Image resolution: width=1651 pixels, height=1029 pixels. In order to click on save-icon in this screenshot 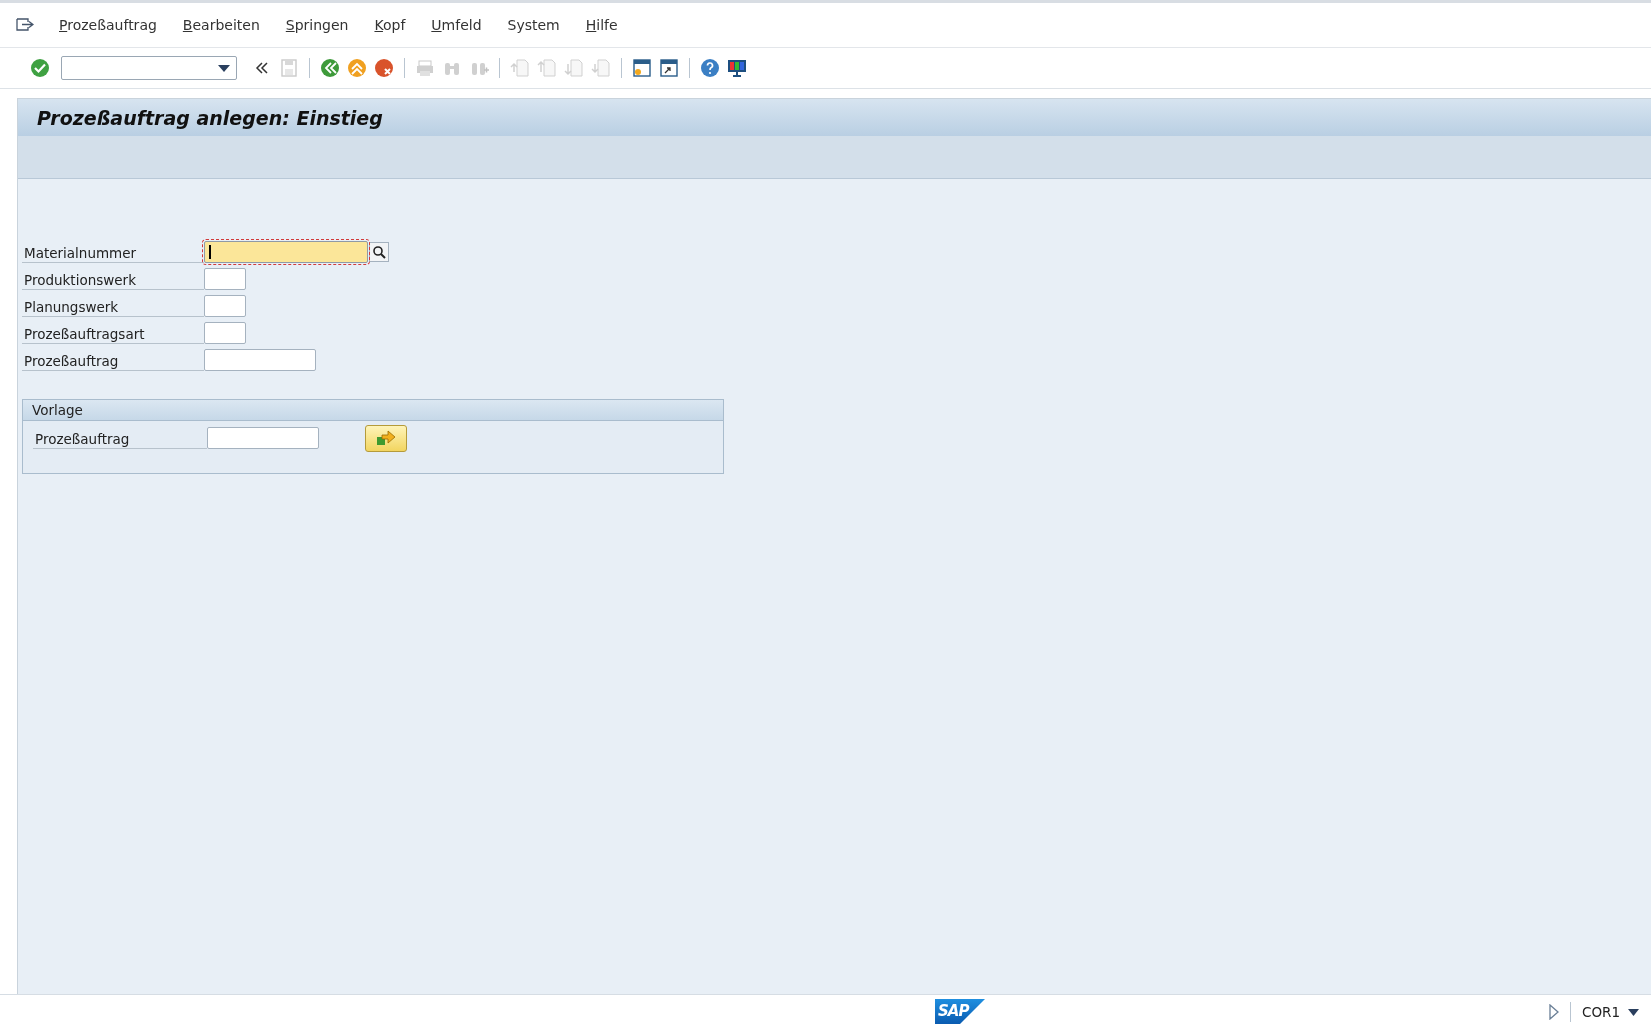, I will do `click(289, 68)`.